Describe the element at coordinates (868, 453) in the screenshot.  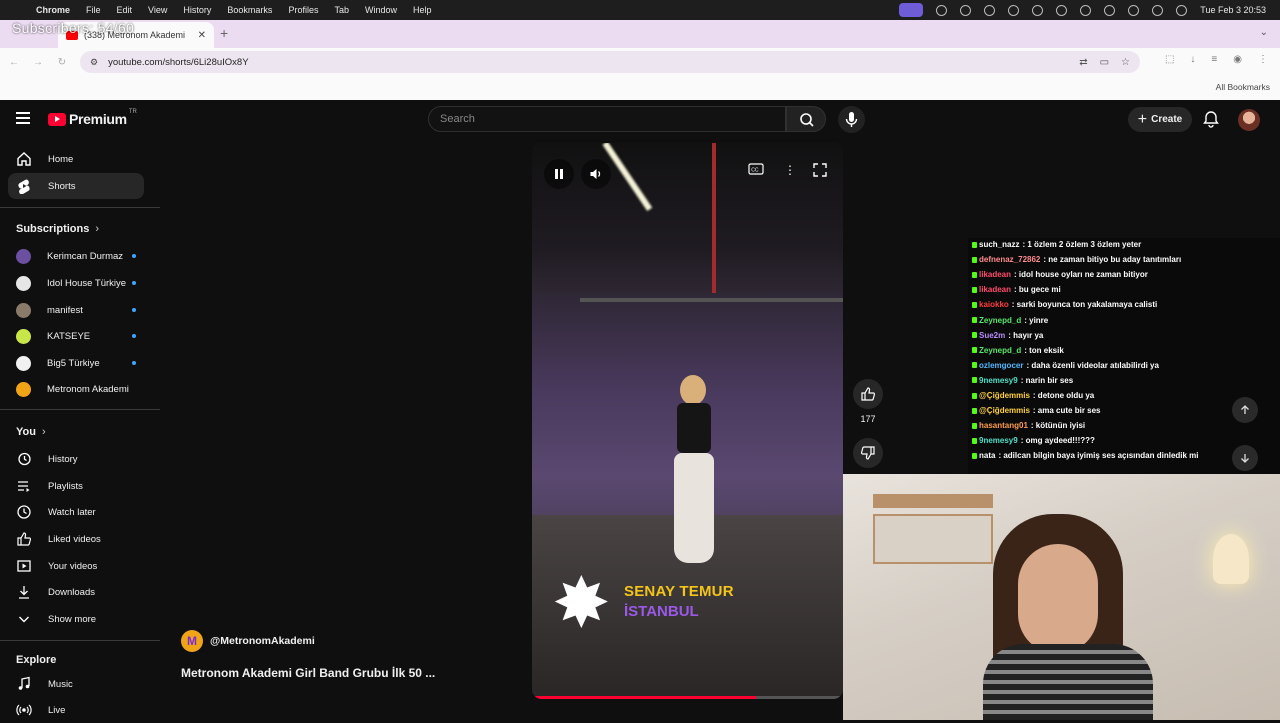
I see `dislike-button` at that location.